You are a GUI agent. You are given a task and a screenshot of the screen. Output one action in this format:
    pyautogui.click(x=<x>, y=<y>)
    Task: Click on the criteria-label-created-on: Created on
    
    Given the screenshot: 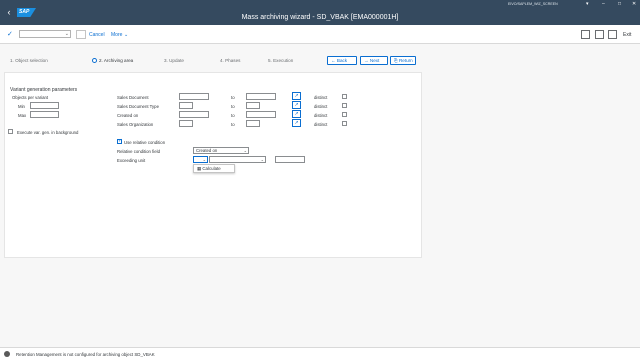 What is the action you would take?
    pyautogui.click(x=128, y=115)
    